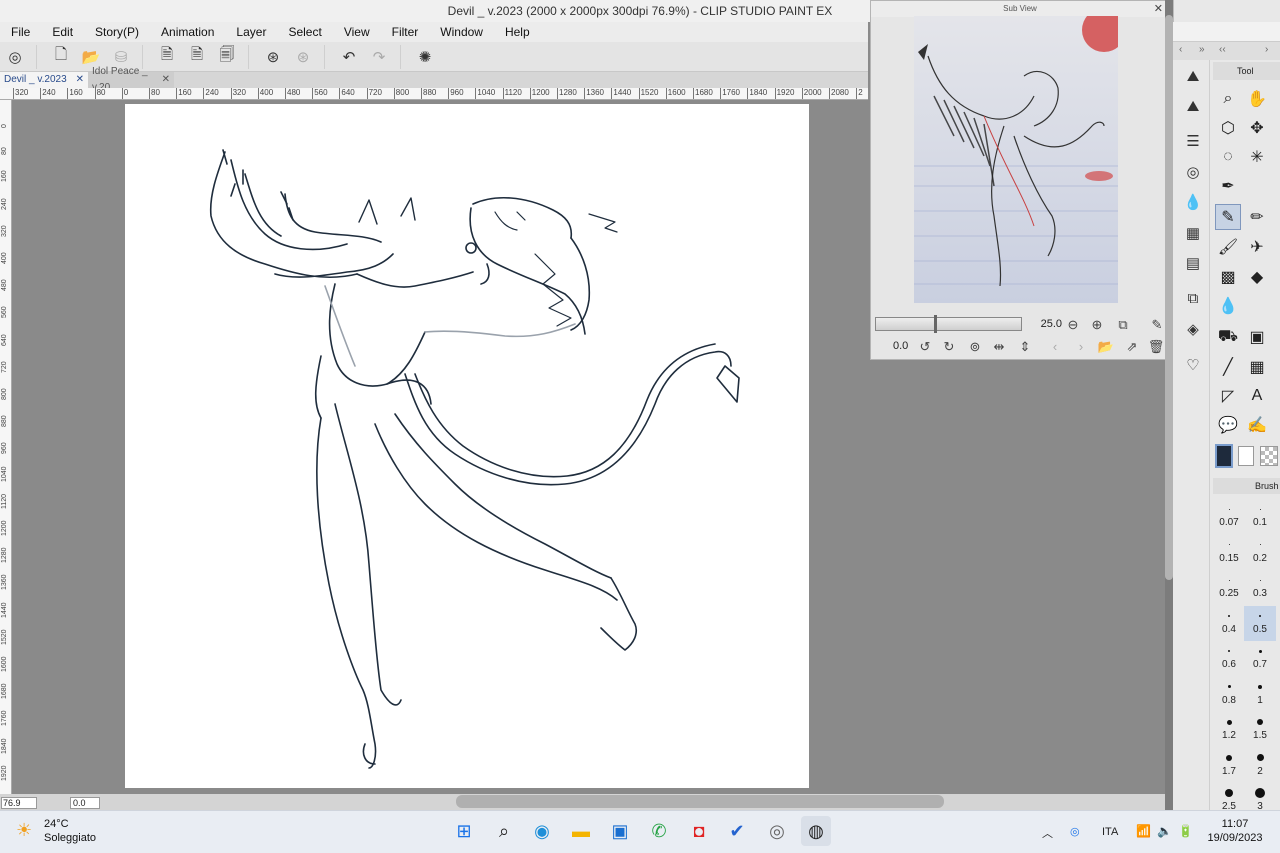 The image size is (1280, 853). I want to click on brush-size-option: 0.7, so click(1260, 658).